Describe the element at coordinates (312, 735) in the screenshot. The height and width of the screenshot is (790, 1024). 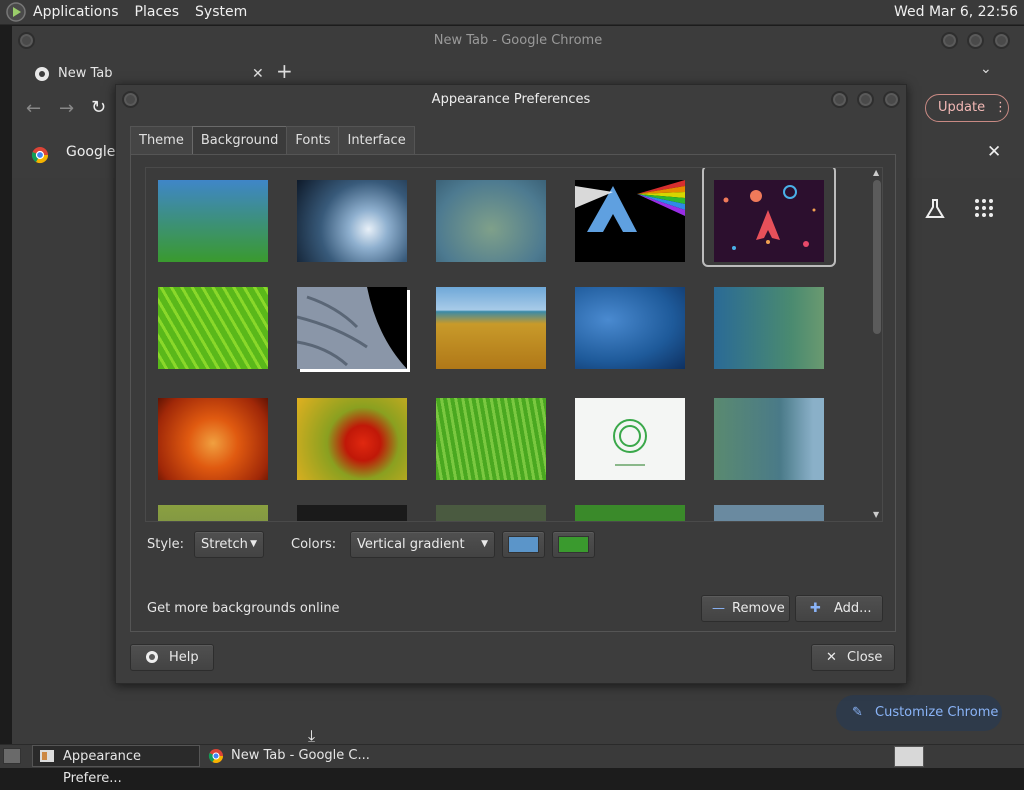
I see `download-cursor-icon: ⤓` at that location.